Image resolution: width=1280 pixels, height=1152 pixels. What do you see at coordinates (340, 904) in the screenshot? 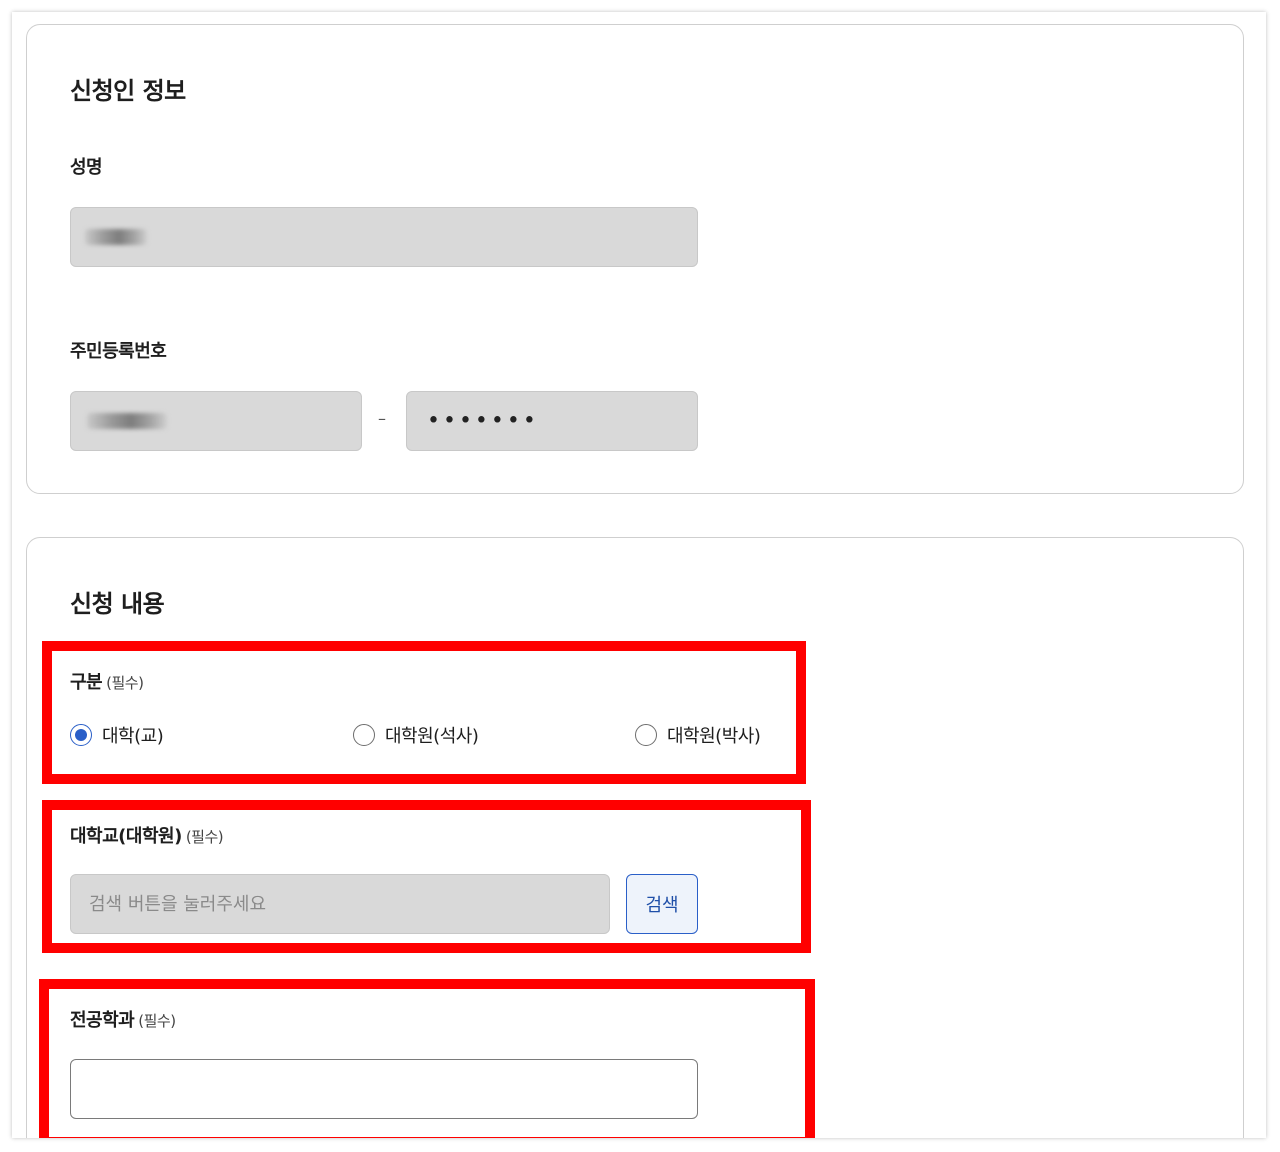
I see `university-search-input` at bounding box center [340, 904].